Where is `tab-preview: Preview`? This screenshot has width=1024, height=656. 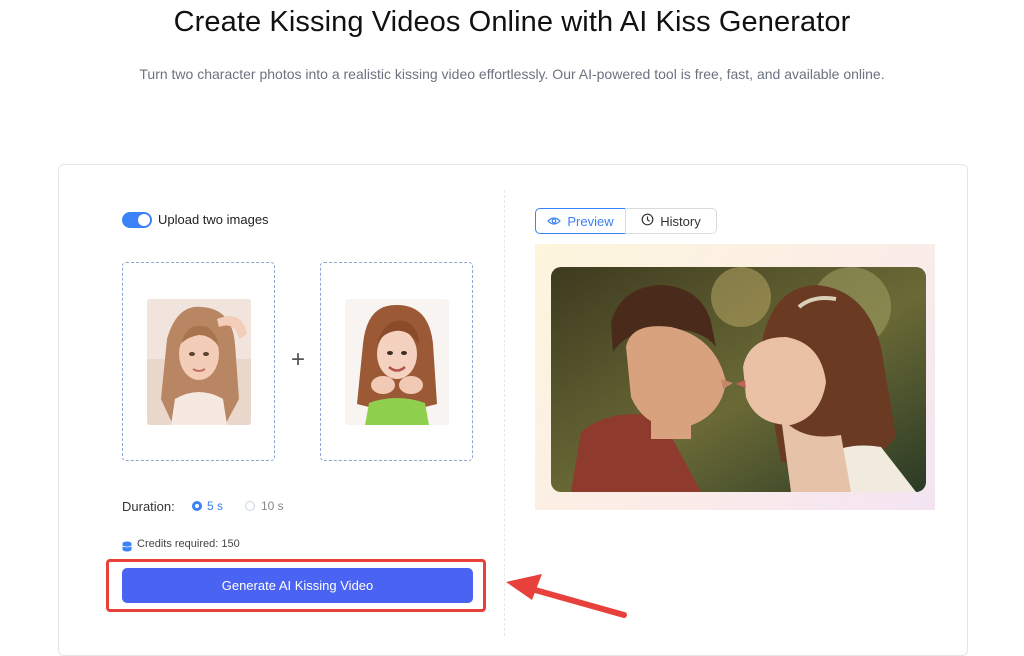
tab-preview: Preview is located at coordinates (580, 221).